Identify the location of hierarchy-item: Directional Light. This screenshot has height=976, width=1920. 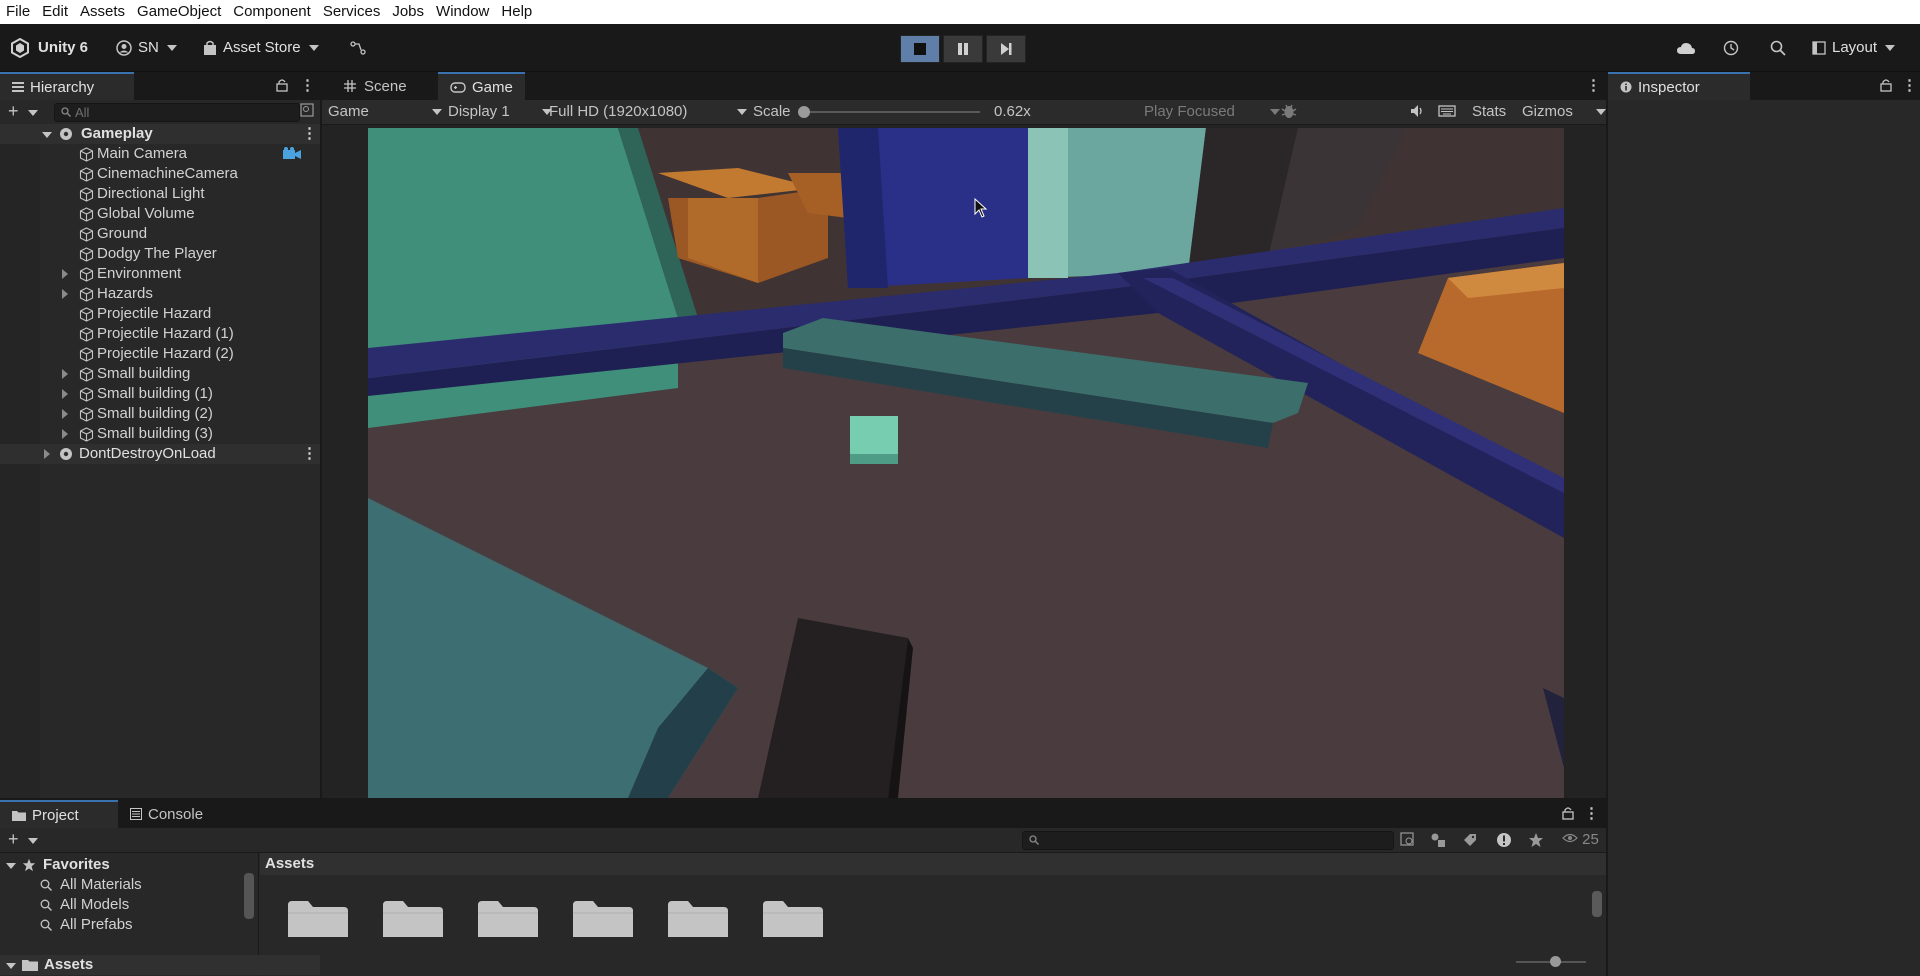
(160, 194).